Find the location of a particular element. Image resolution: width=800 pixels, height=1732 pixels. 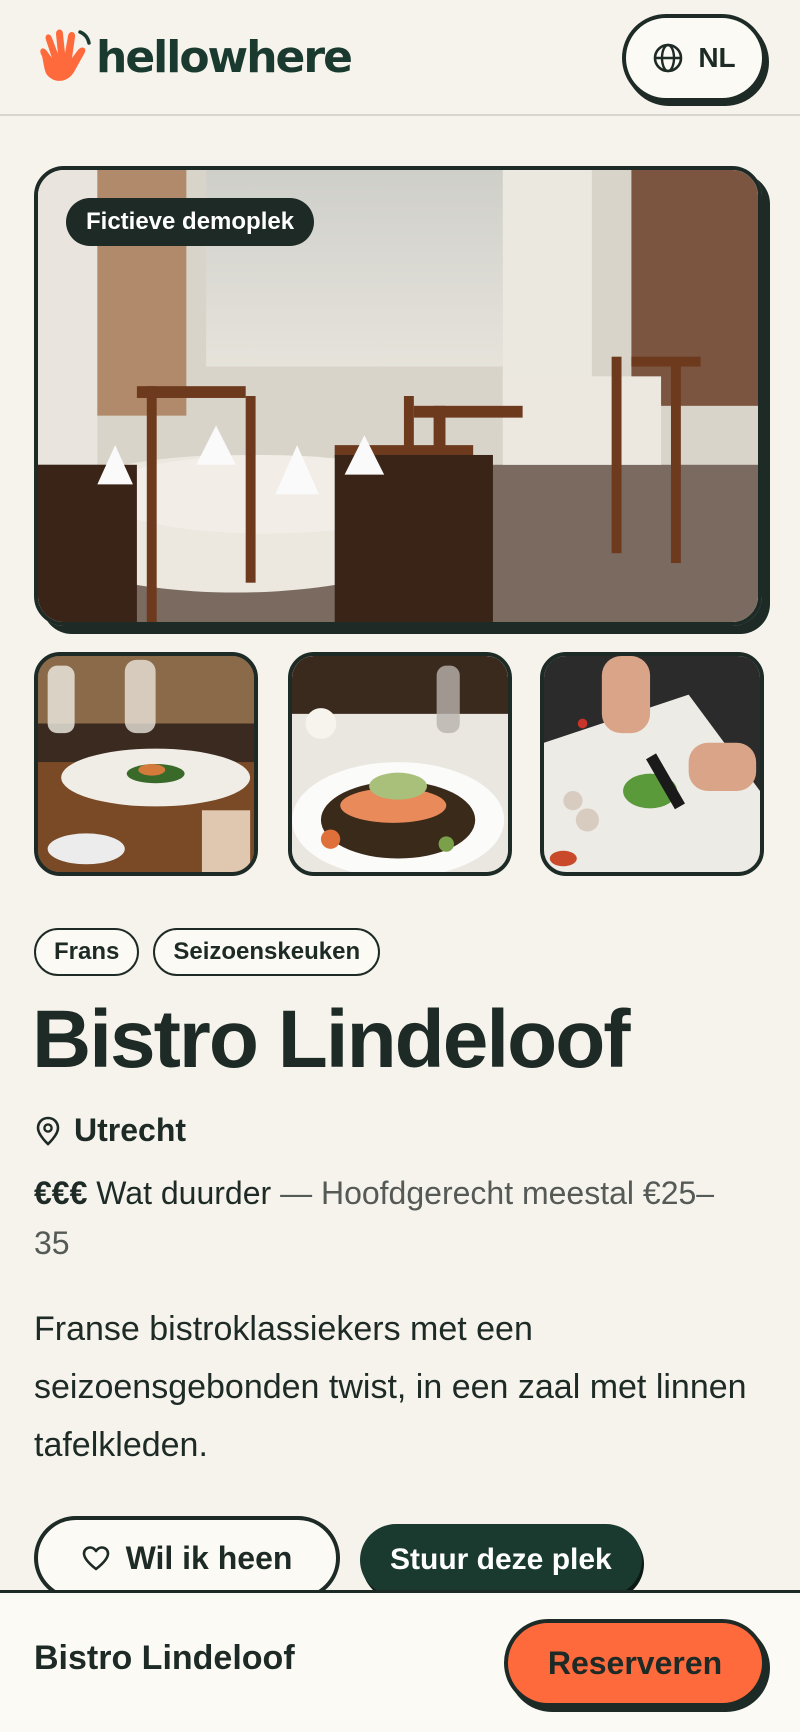

action-buttons: Wil ik heen Stuur deze plek is located at coordinates (338, 1558).